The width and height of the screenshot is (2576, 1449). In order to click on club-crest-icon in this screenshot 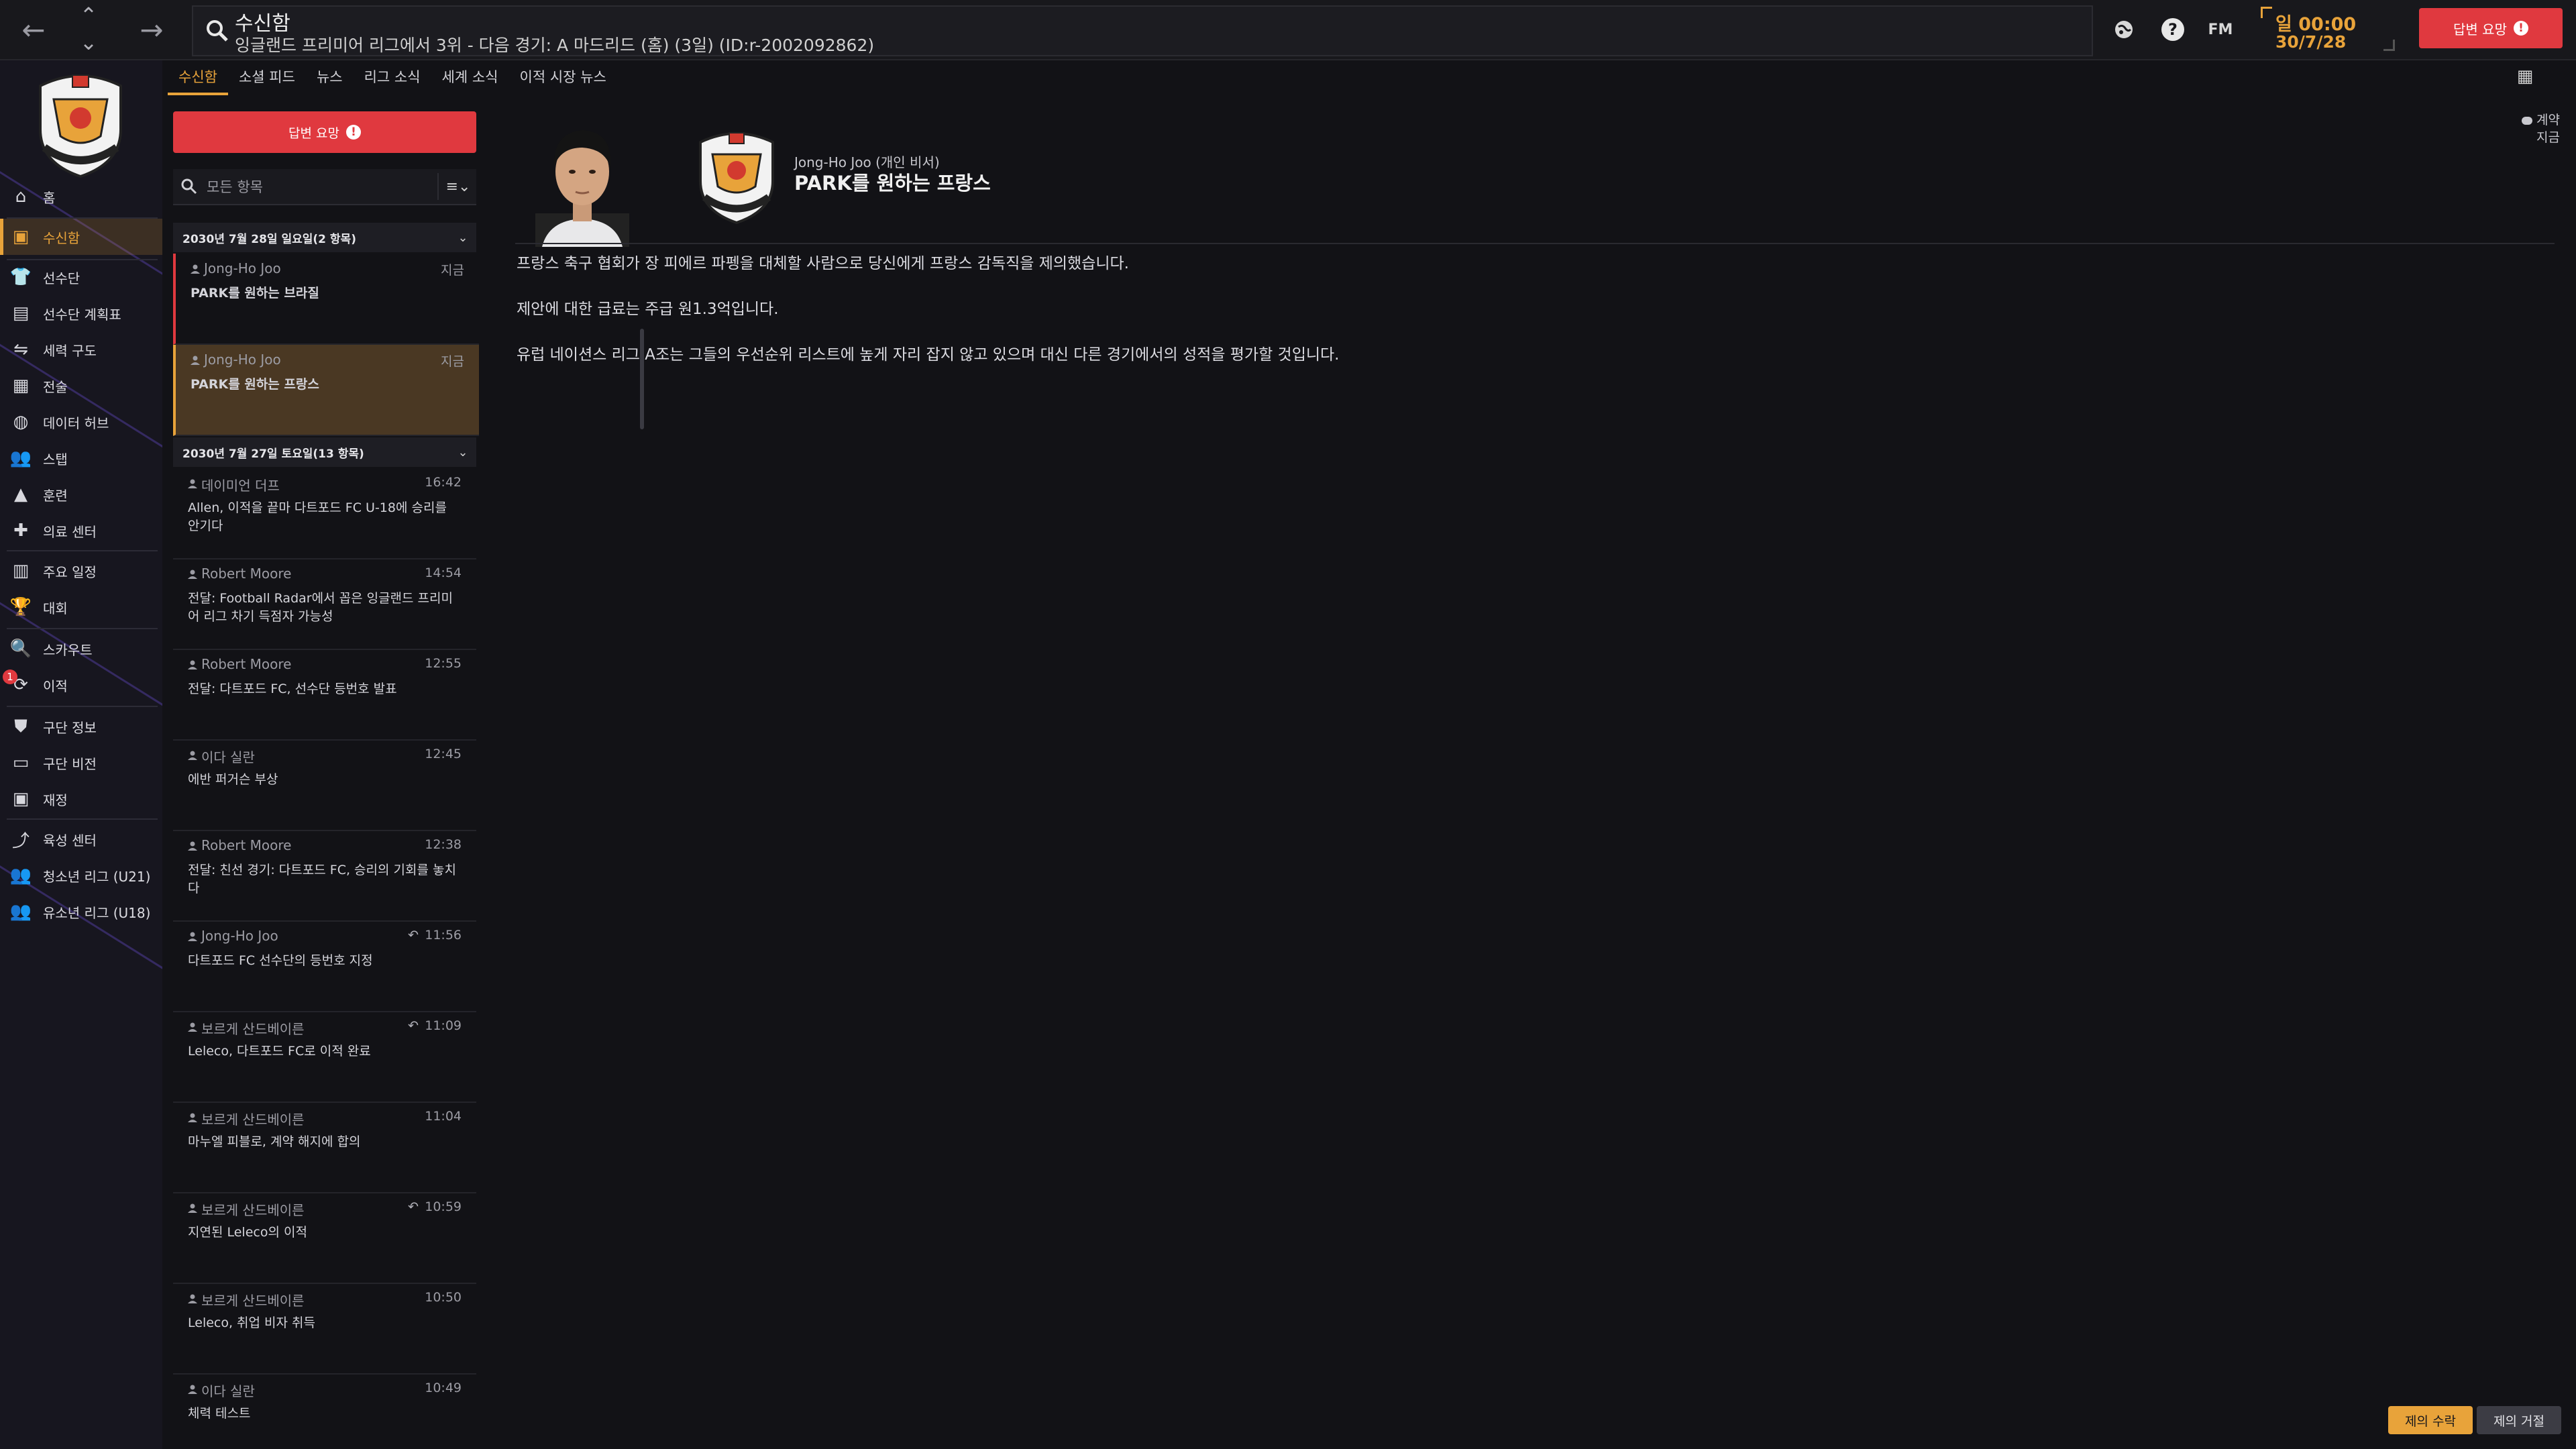, I will do `click(80, 123)`.